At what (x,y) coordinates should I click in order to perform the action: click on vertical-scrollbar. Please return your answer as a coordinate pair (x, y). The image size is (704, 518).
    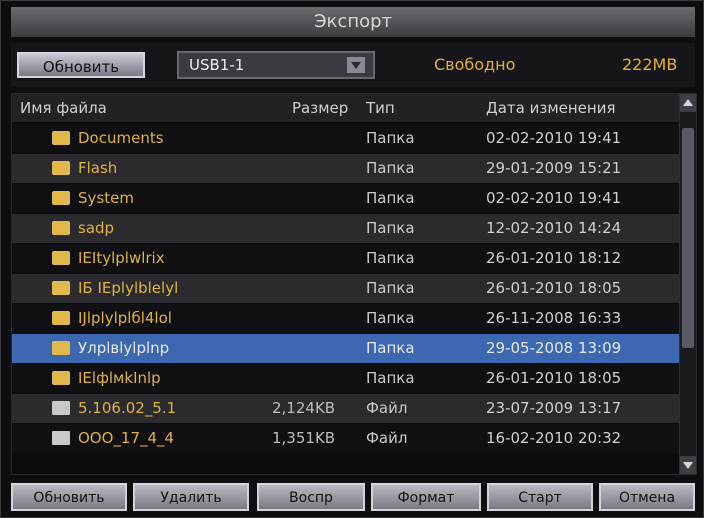
    Looking at the image, I should click on (687, 284).